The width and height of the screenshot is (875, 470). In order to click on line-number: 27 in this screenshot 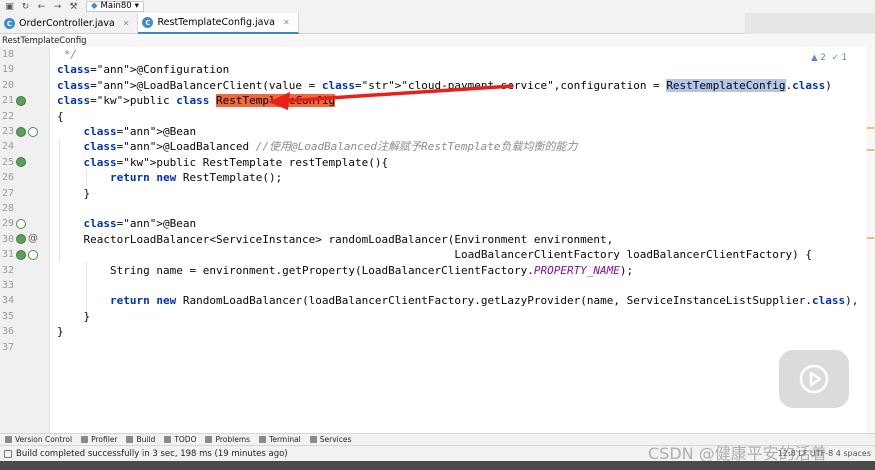, I will do `click(7, 193)`.